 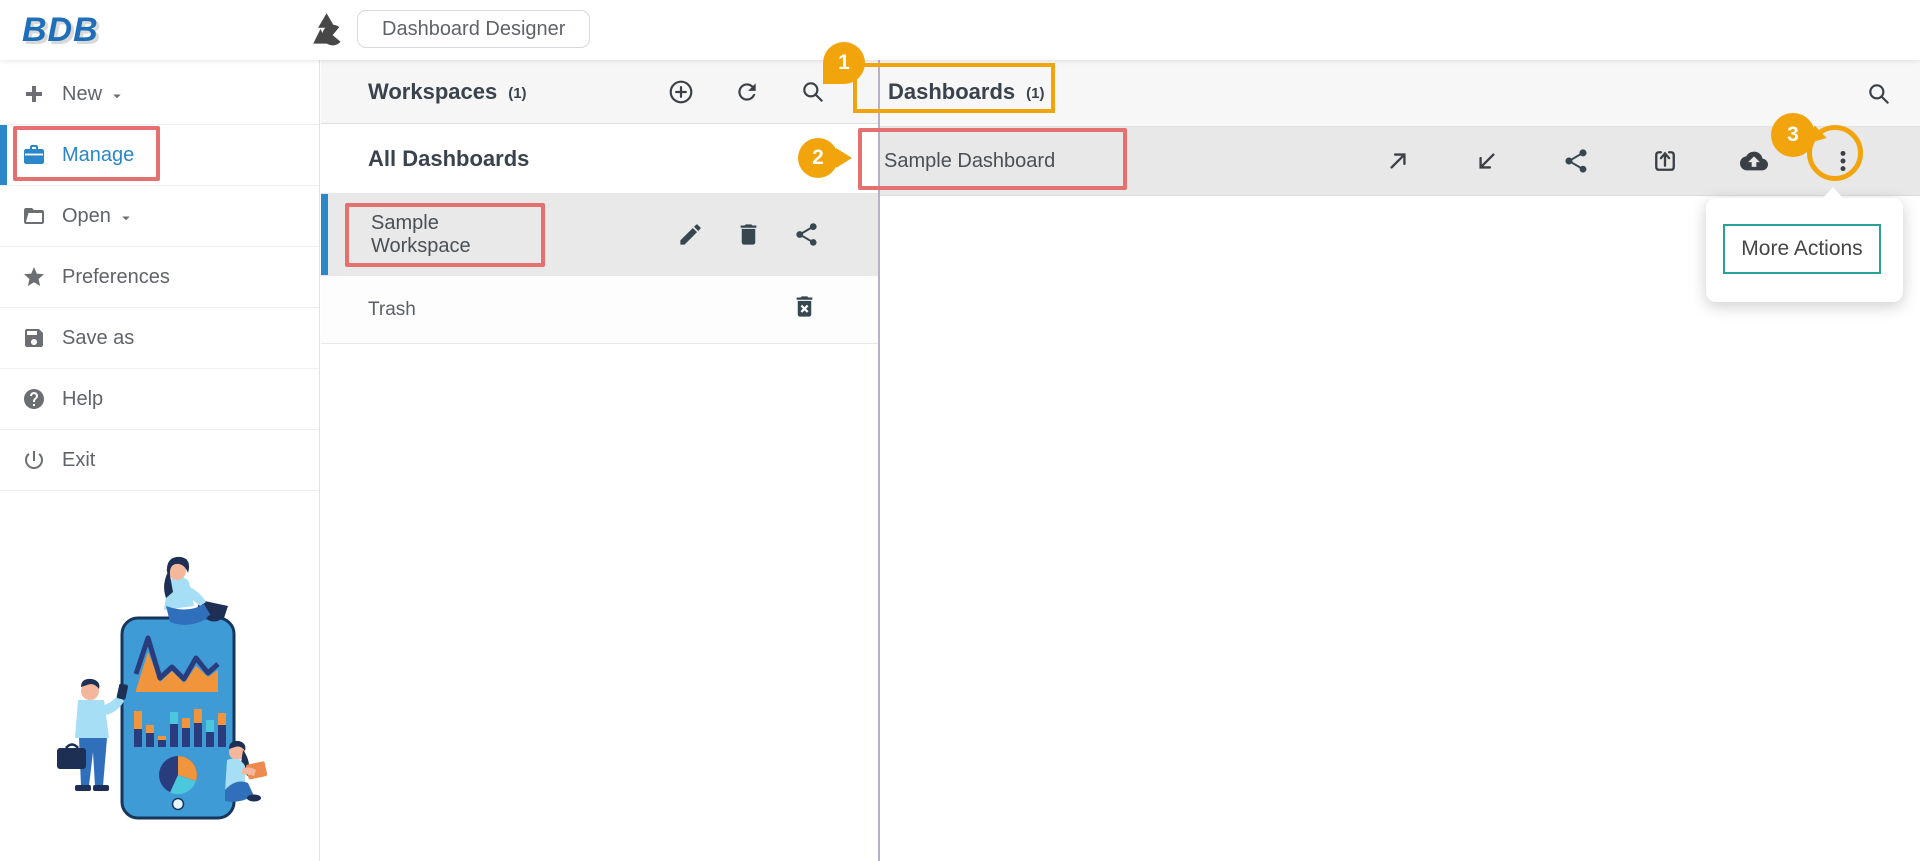 I want to click on badge-number: 1, so click(x=844, y=62).